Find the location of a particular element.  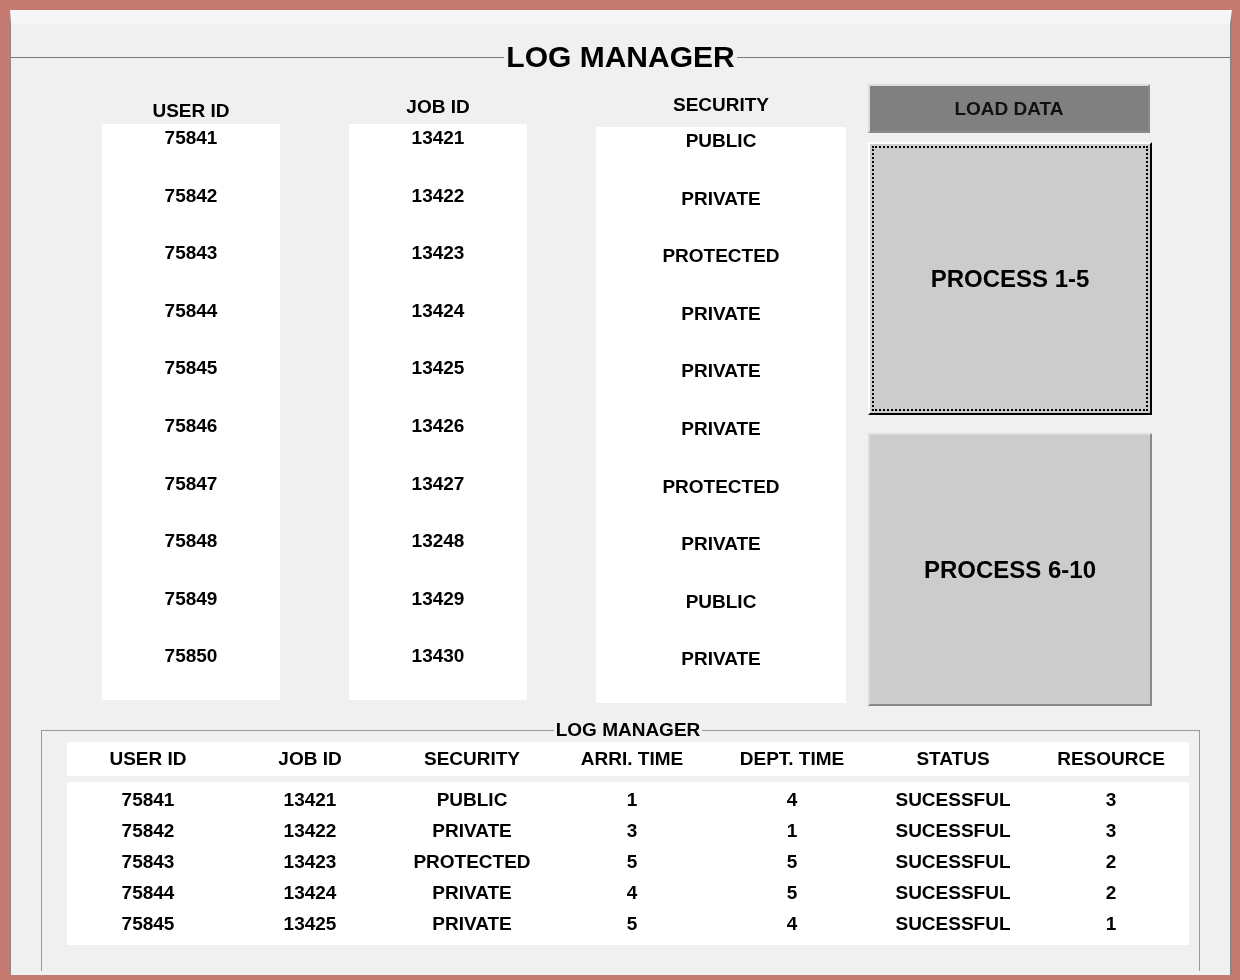

listbox: 75841 75842 75843 75844 75845 75846 75847 75848 75849 75850 is located at coordinates (191, 412).